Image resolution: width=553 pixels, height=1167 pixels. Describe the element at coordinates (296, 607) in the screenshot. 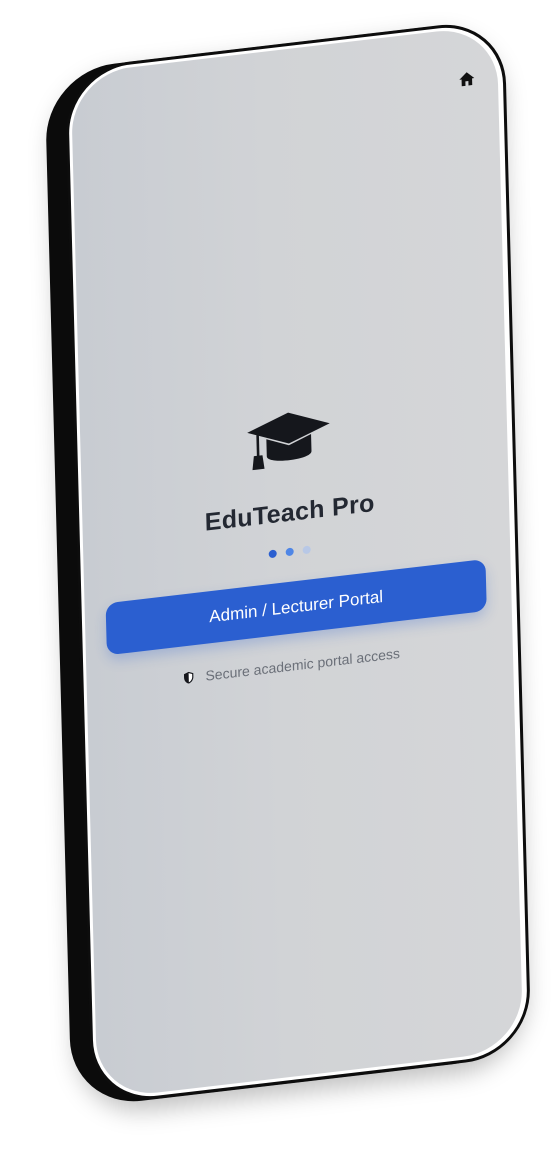

I see `admin-lecturer-portal-button: Admin / Lecturer Portal` at that location.